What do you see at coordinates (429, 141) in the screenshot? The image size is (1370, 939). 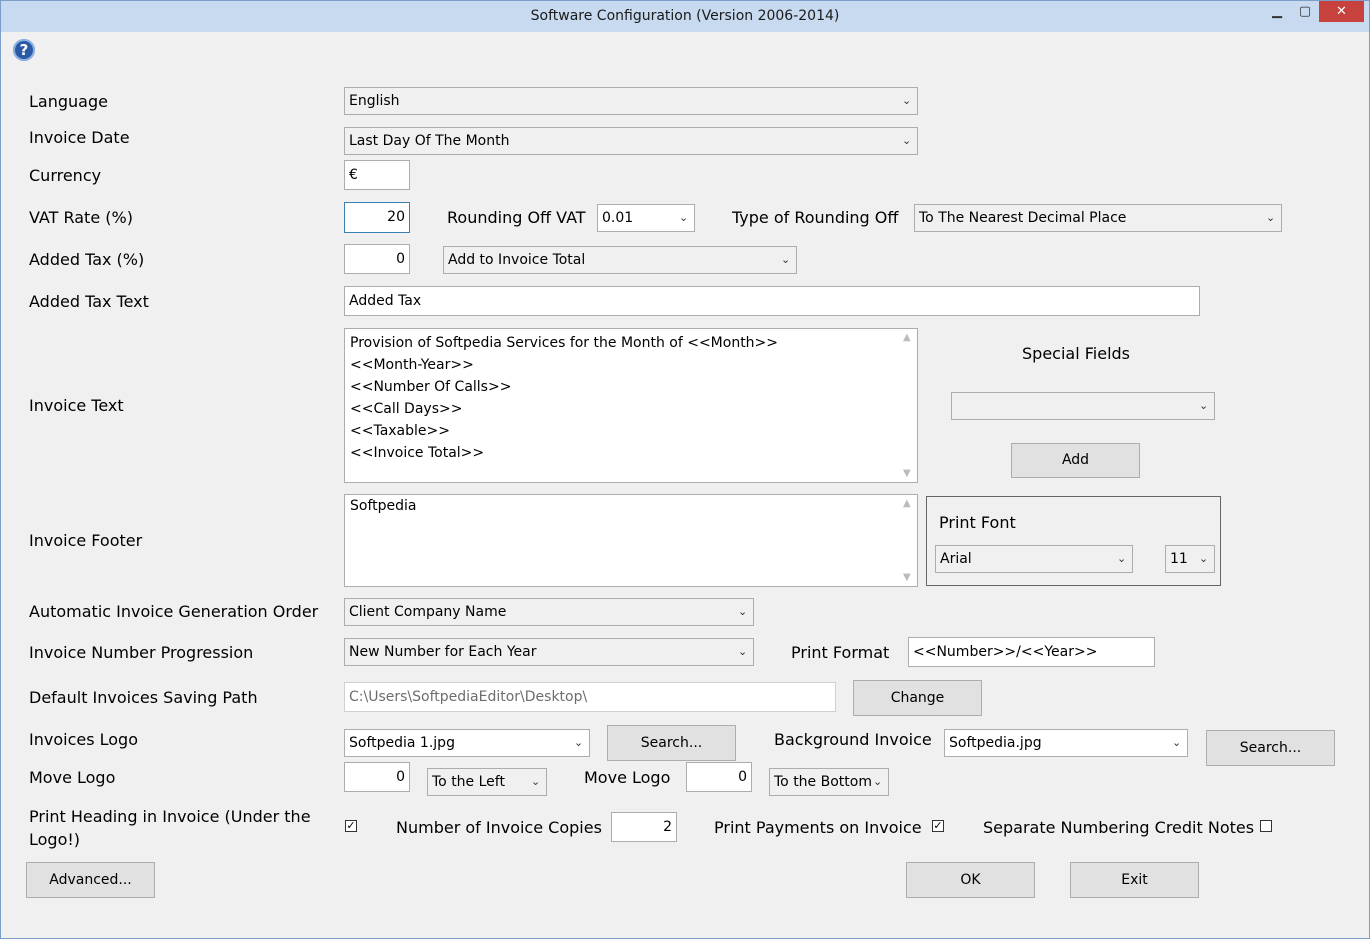 I see `invoice-date-value: Last Day Of The Month` at bounding box center [429, 141].